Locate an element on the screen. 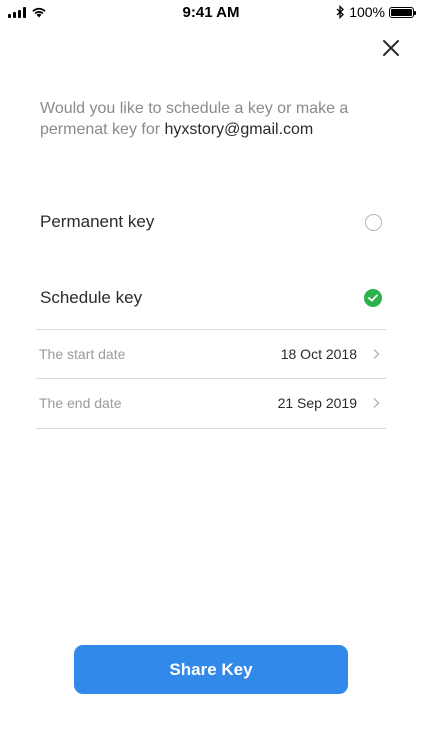 The image size is (422, 750). end-date-value: 21 Sep 2019 is located at coordinates (317, 403).